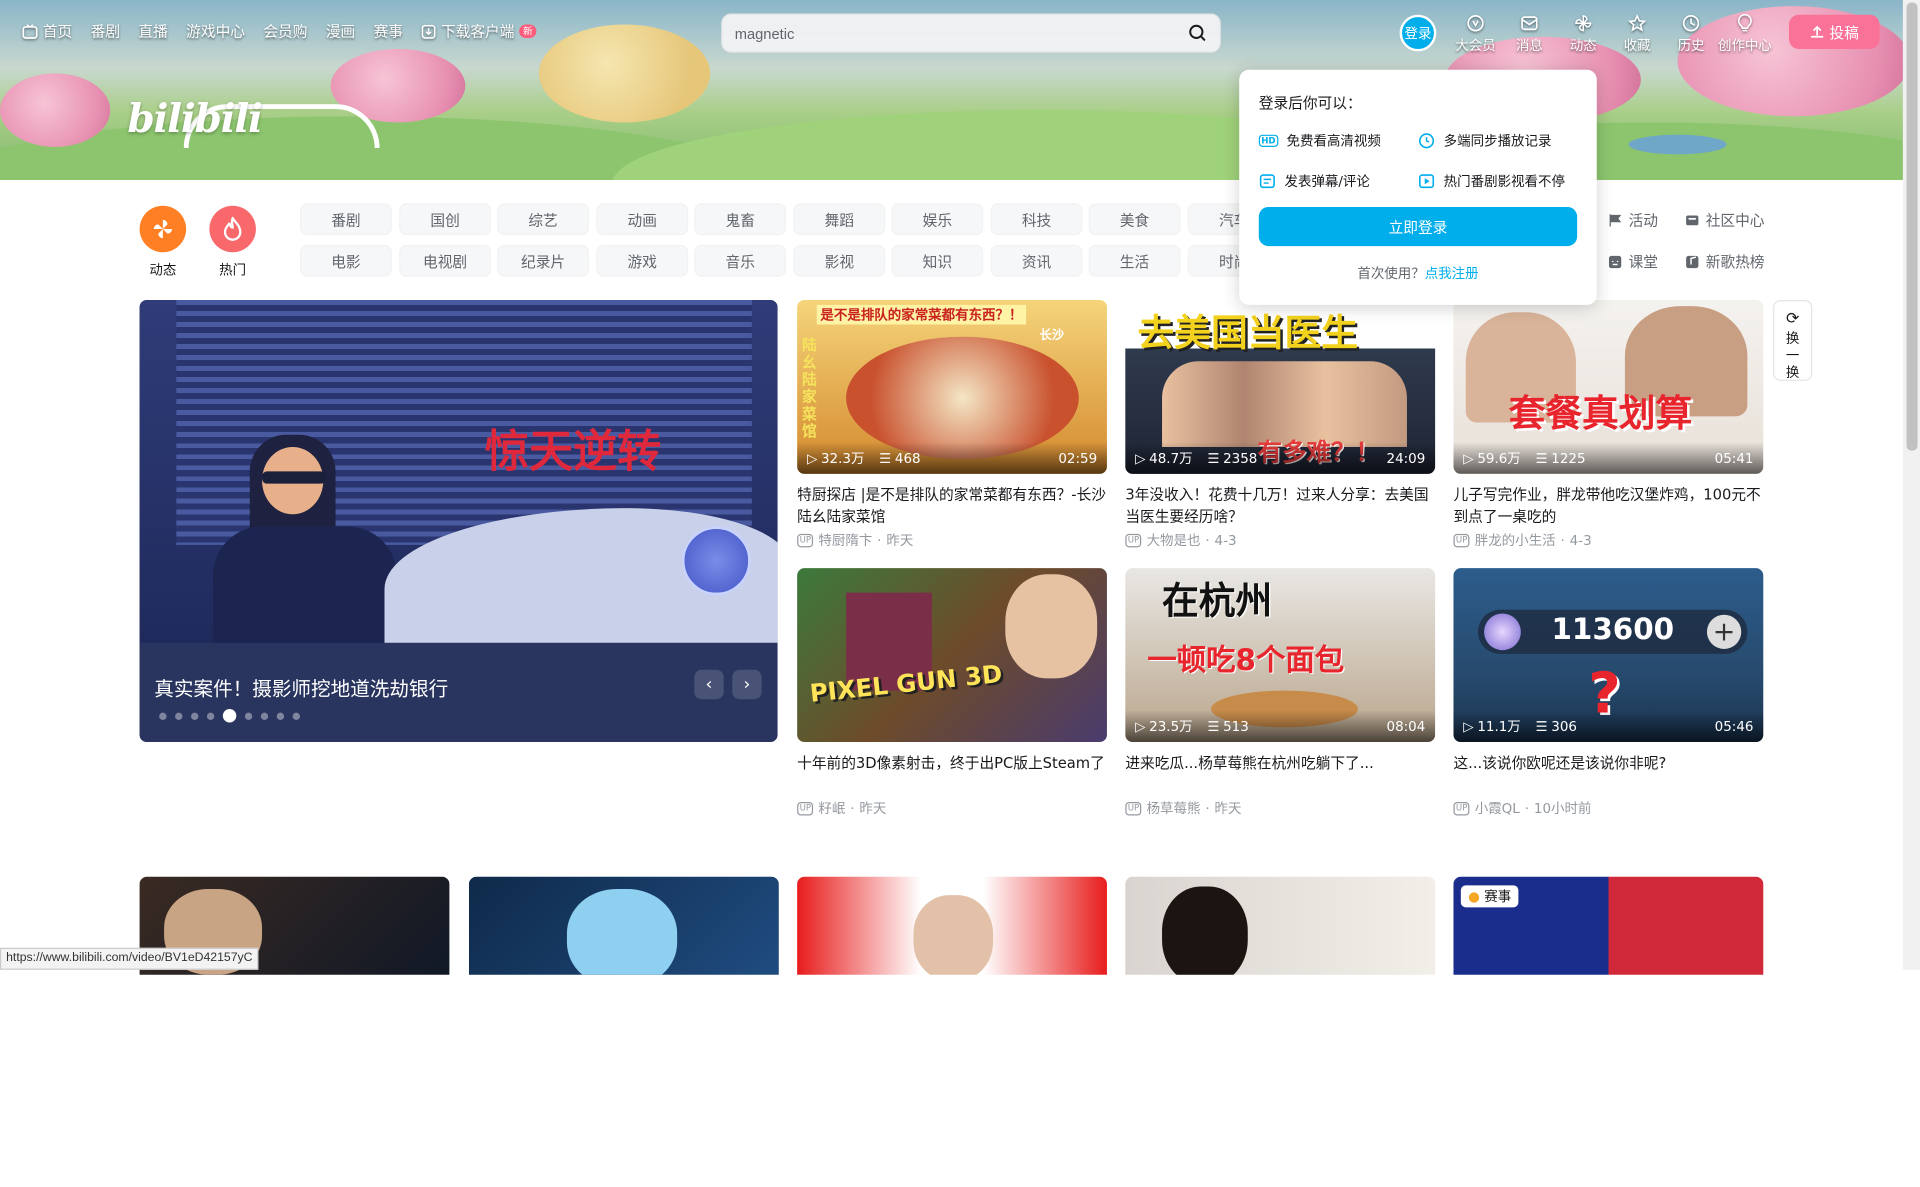 Image resolution: width=1920 pixels, height=1187 pixels. I want to click on video-thumbnail: ● 赛事, so click(1608, 925).